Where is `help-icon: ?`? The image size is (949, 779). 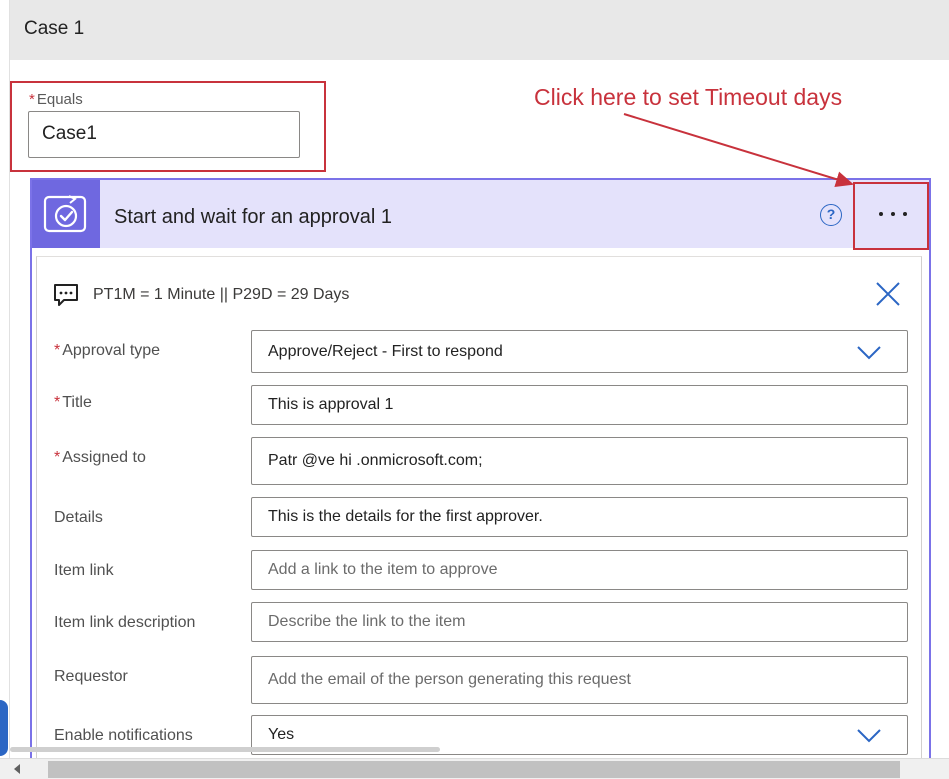 help-icon: ? is located at coordinates (831, 215).